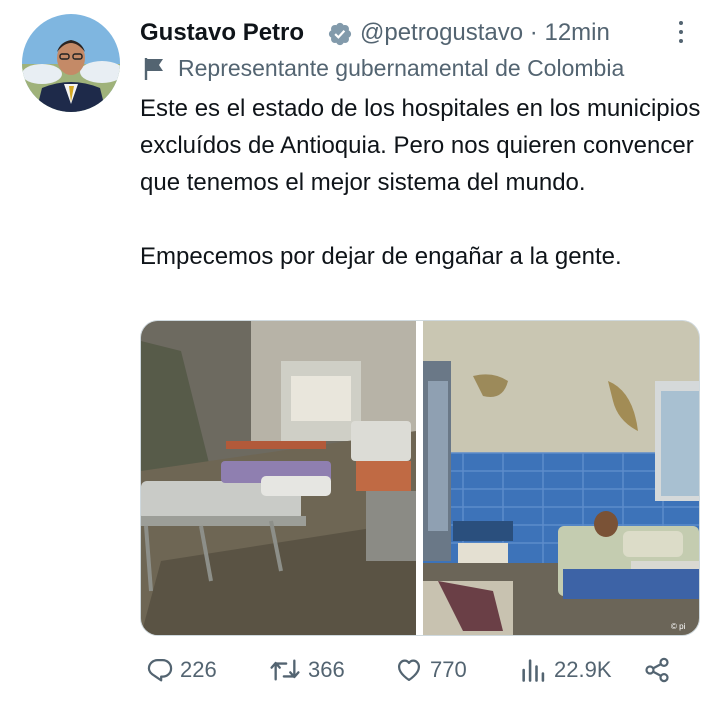  I want to click on handle-and-time: @petrogustavo · 12min, so click(485, 33).